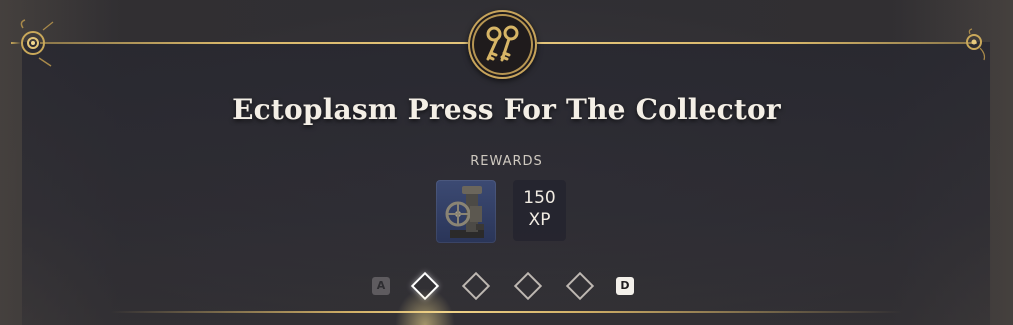 The image size is (1013, 325). I want to click on xp-unit: XP, so click(539, 220).